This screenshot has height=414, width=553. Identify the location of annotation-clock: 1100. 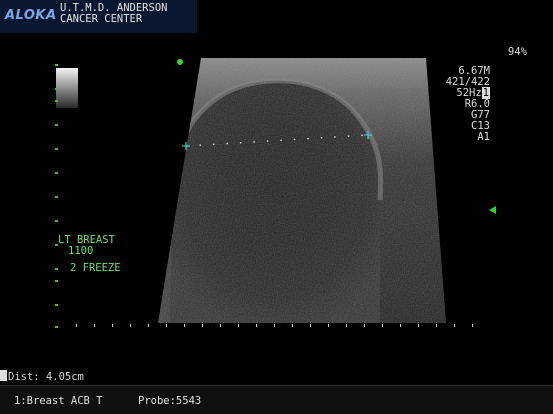
(81, 251).